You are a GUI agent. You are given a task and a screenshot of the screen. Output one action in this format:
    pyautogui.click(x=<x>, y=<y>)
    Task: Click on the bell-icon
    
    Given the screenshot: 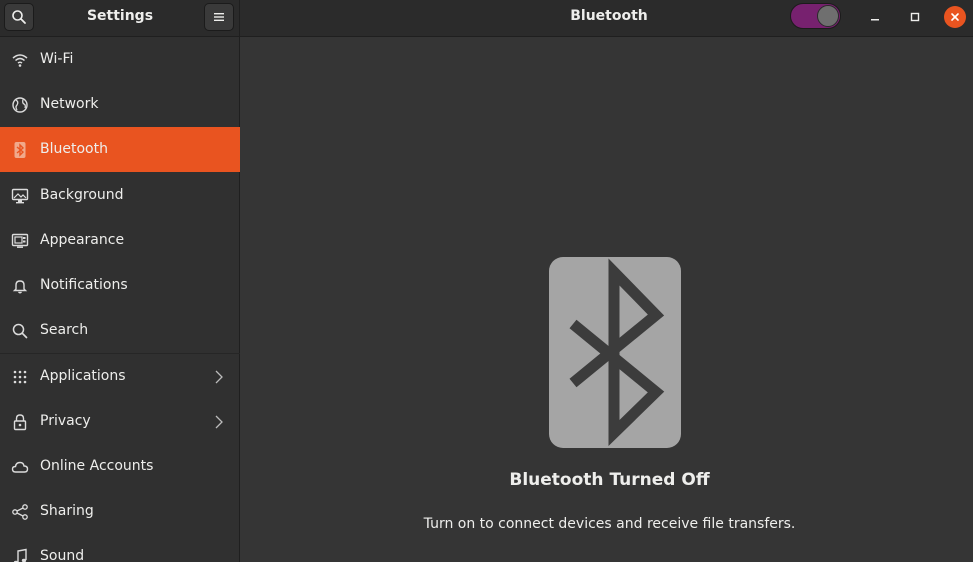 What is the action you would take?
    pyautogui.click(x=20, y=286)
    